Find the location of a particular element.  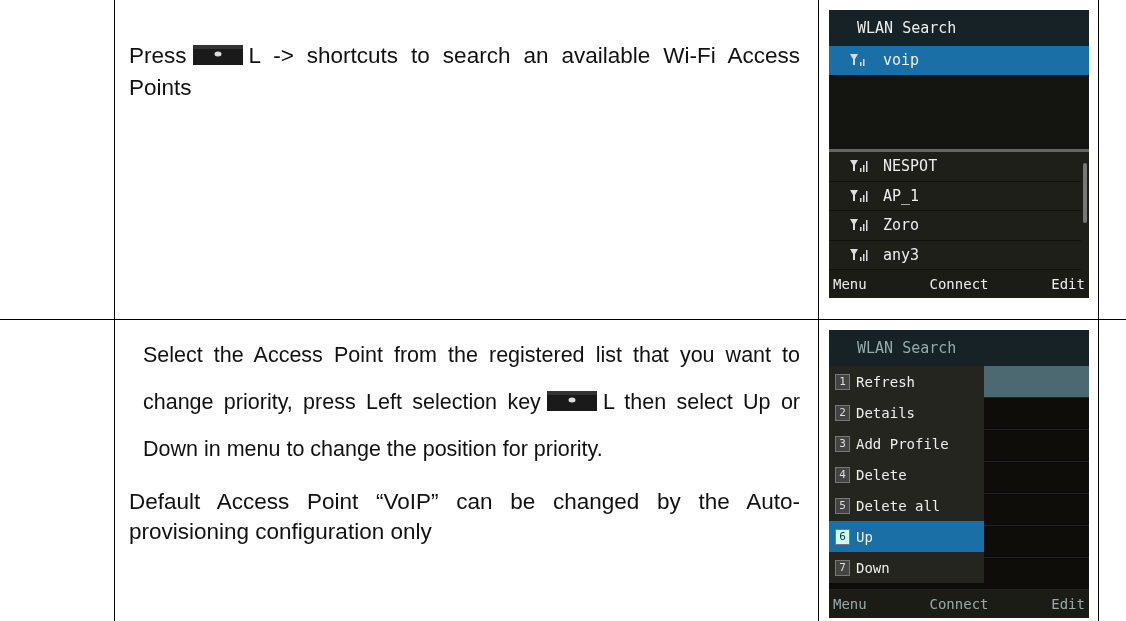

number-badge: 6 is located at coordinates (842, 536).